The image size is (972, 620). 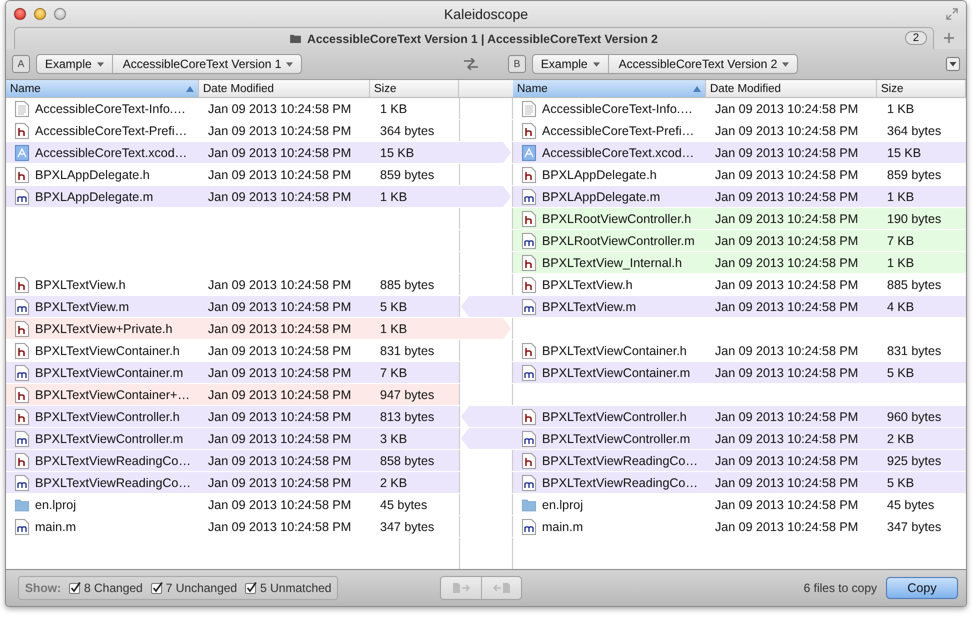 What do you see at coordinates (232, 394) in the screenshot?
I see `file-row: BPXLTextViewContainer+… Jan 09 2013 10:24:58 PM 947 bytes` at bounding box center [232, 394].